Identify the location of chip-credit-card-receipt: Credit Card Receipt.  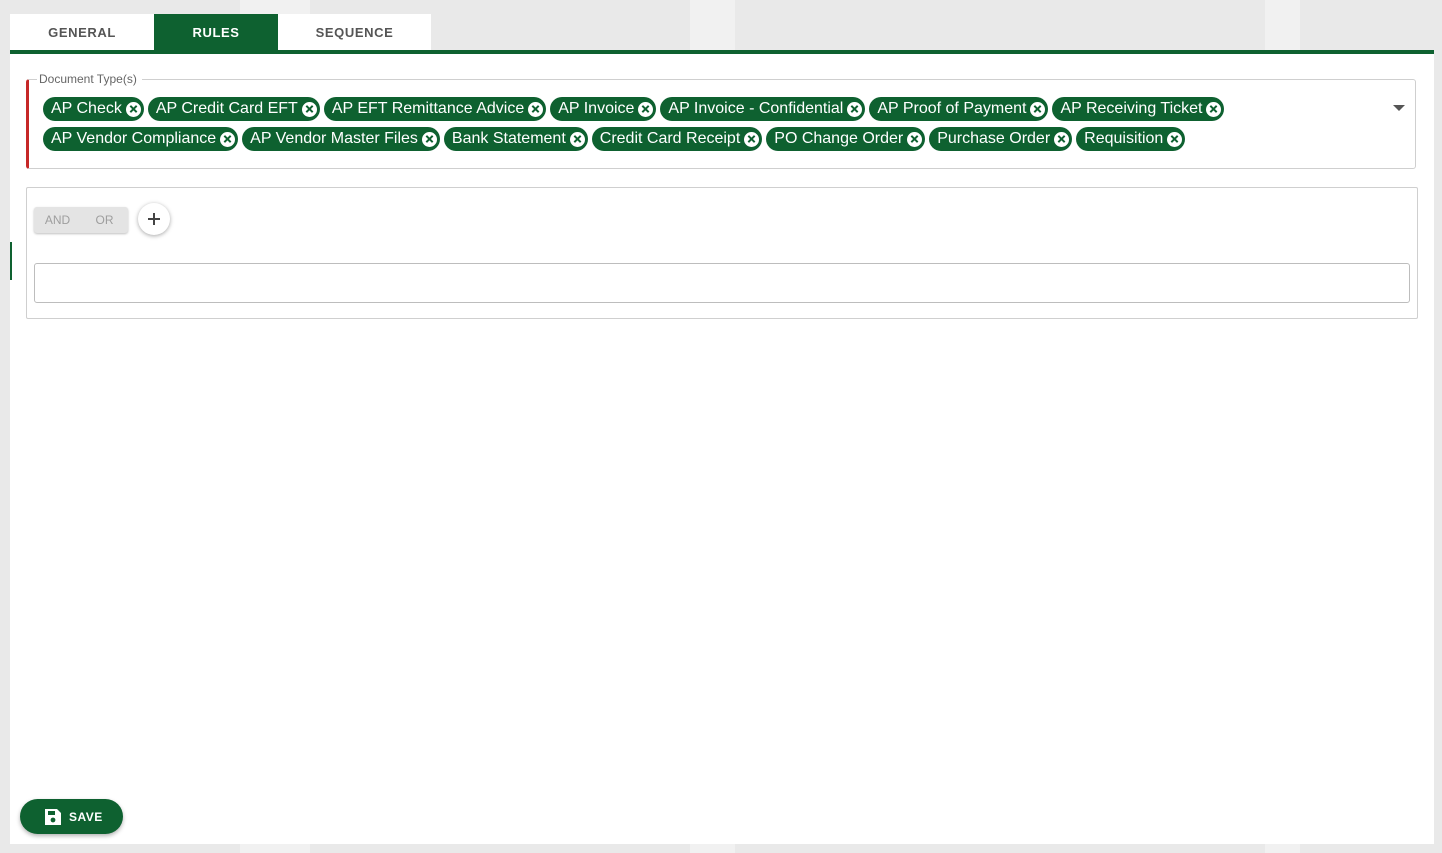
(677, 139).